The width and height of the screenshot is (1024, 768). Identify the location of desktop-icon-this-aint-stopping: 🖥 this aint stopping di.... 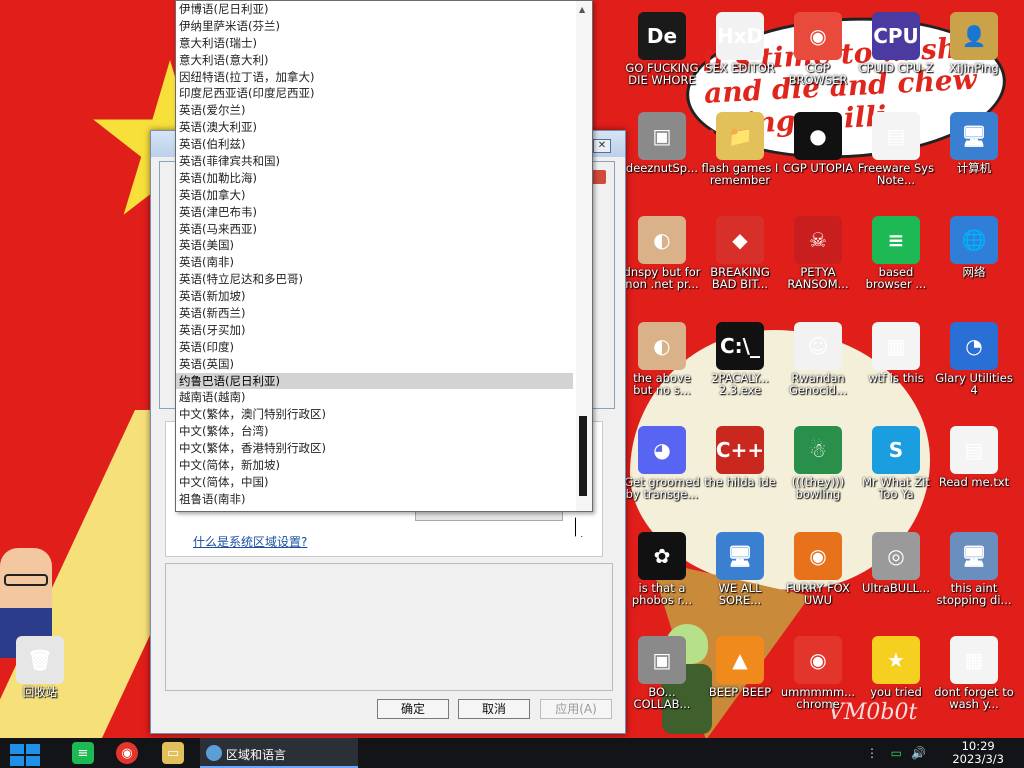
(974, 569).